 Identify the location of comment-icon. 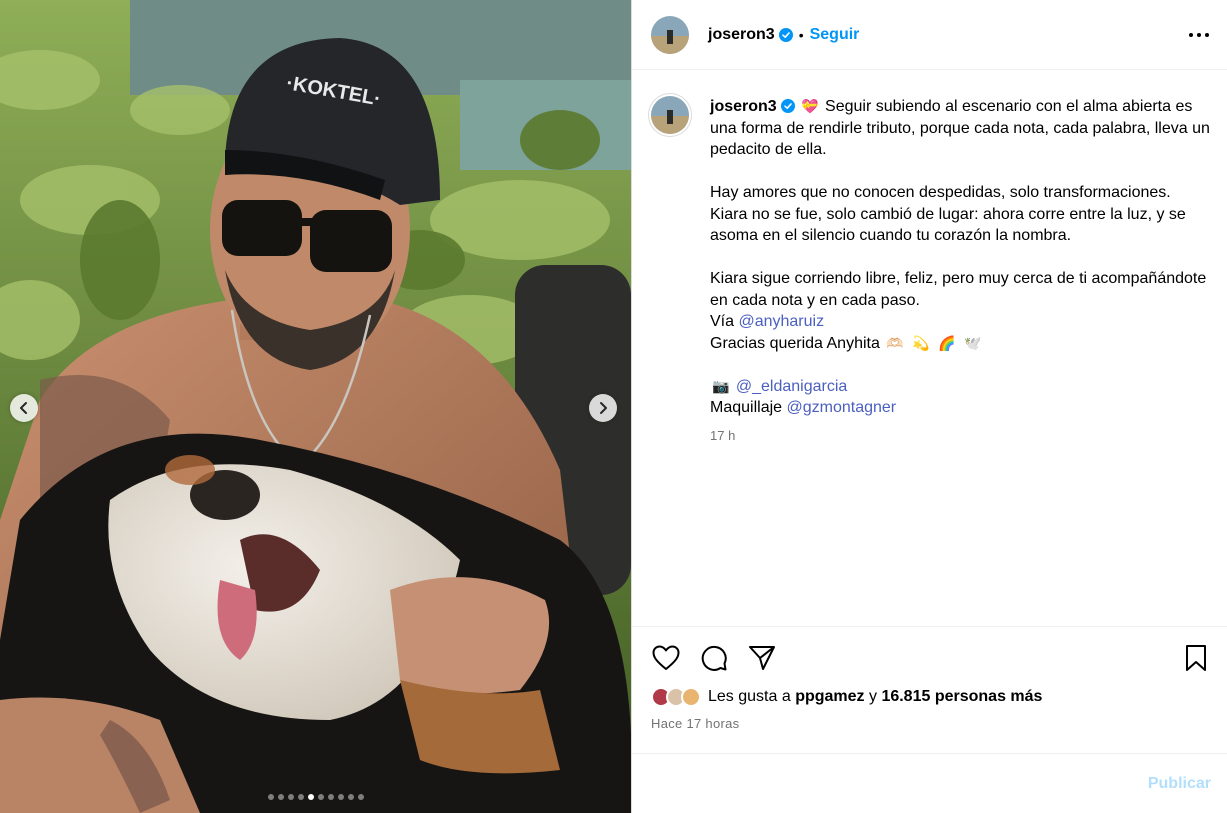
(714, 658).